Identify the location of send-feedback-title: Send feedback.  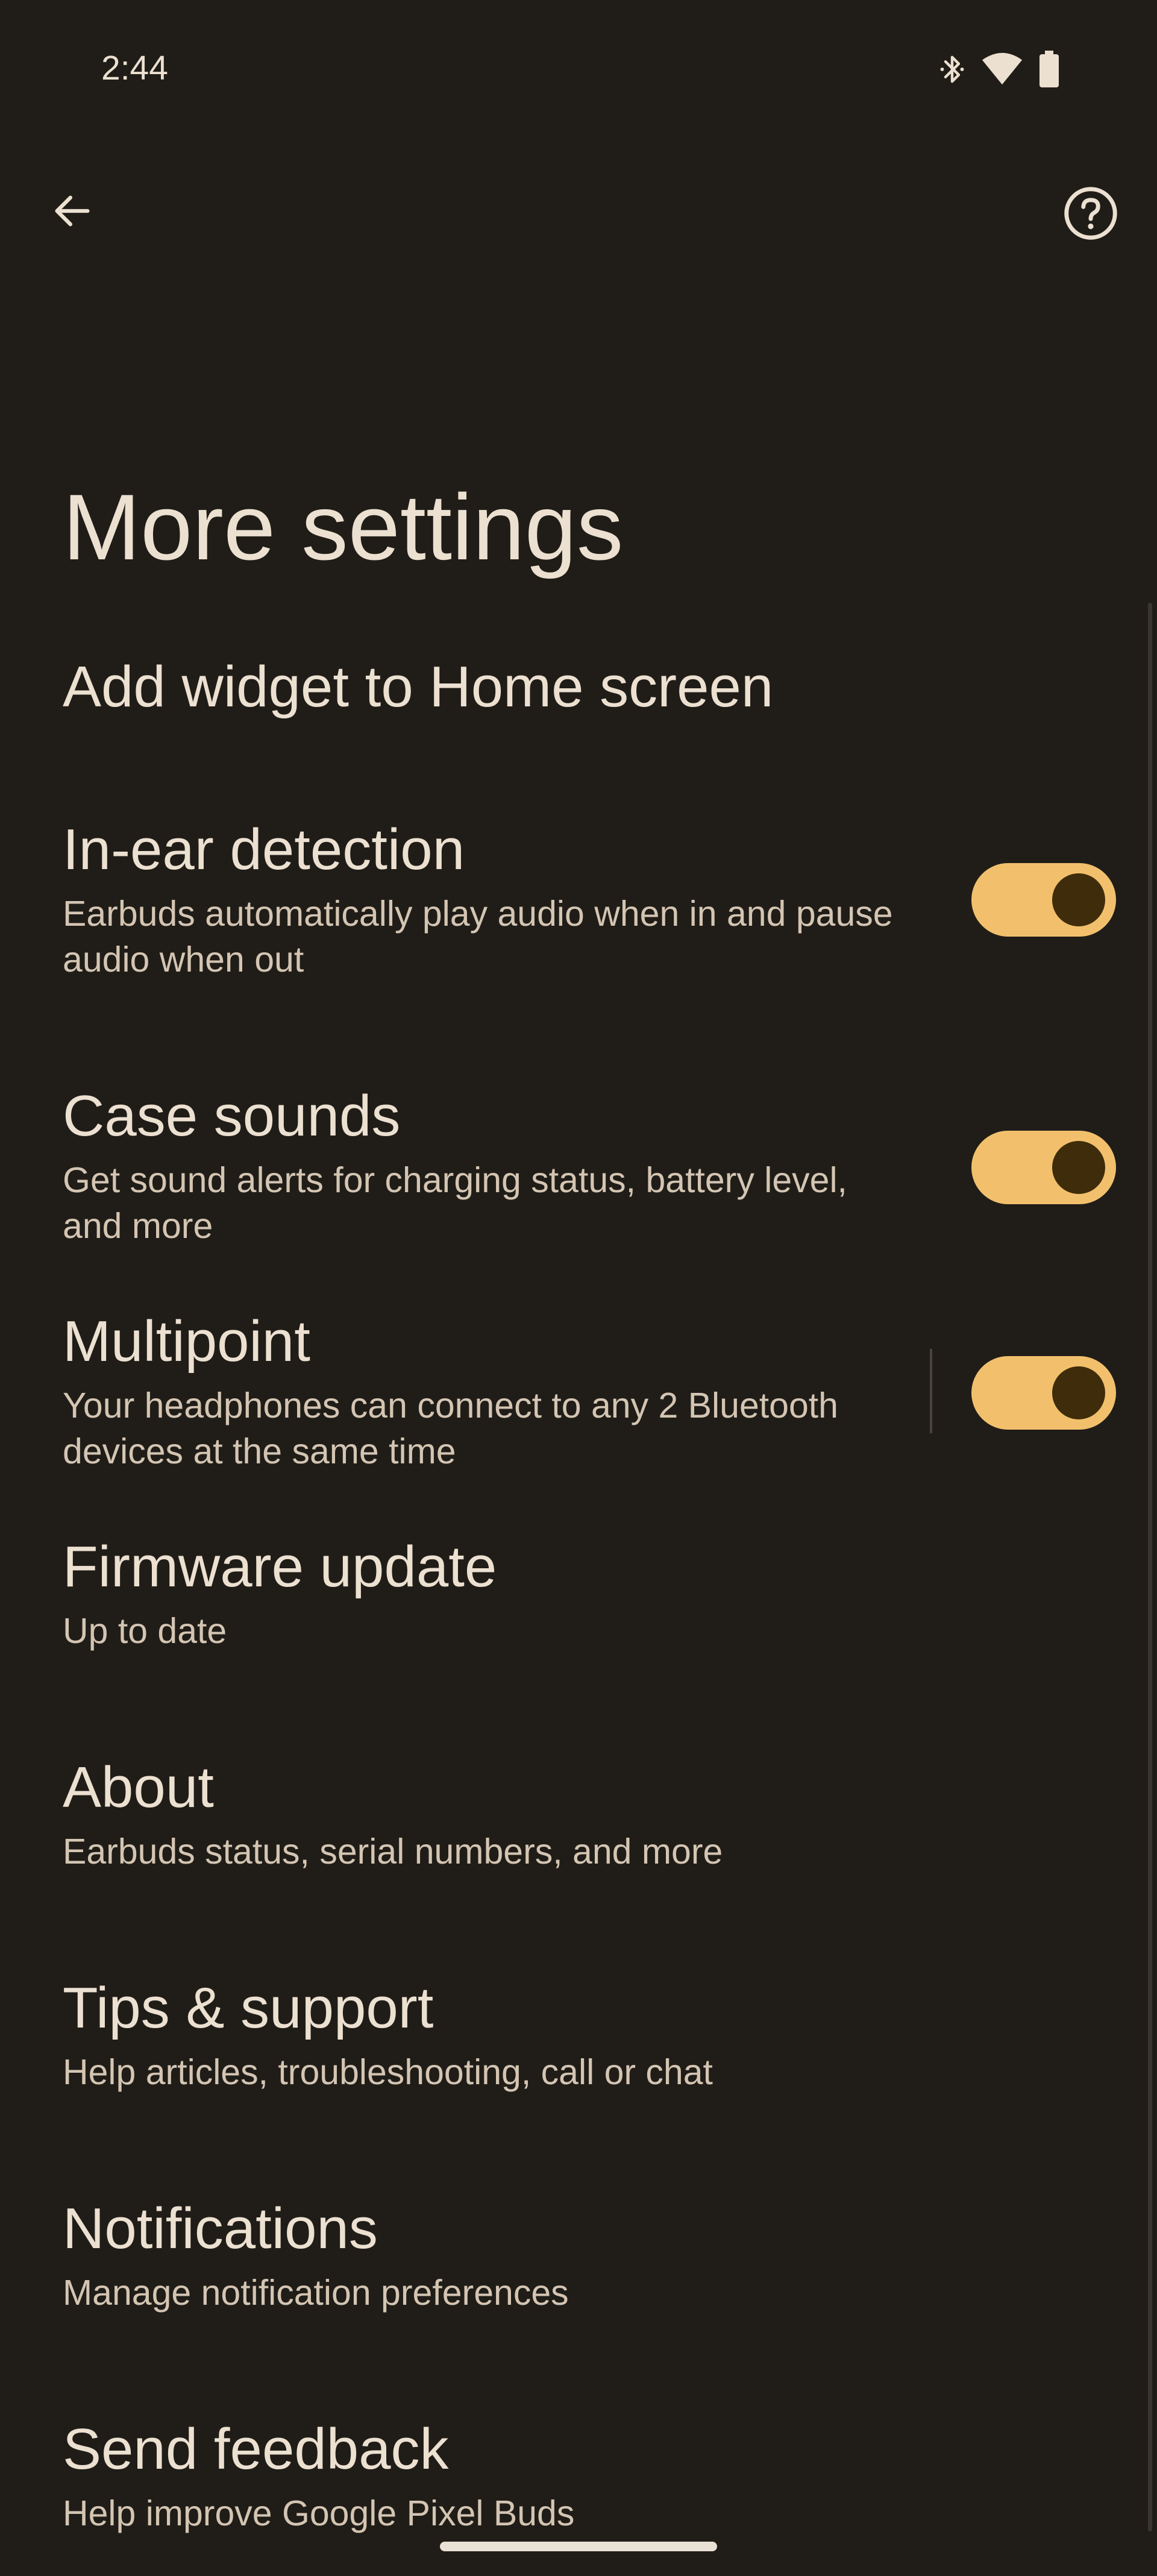
(256, 2449).